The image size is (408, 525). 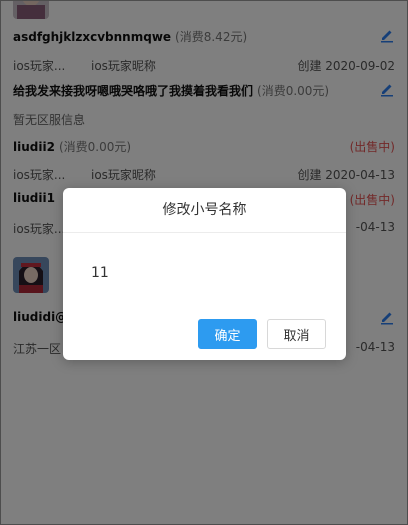 I want to click on account-name-input, so click(x=204, y=273).